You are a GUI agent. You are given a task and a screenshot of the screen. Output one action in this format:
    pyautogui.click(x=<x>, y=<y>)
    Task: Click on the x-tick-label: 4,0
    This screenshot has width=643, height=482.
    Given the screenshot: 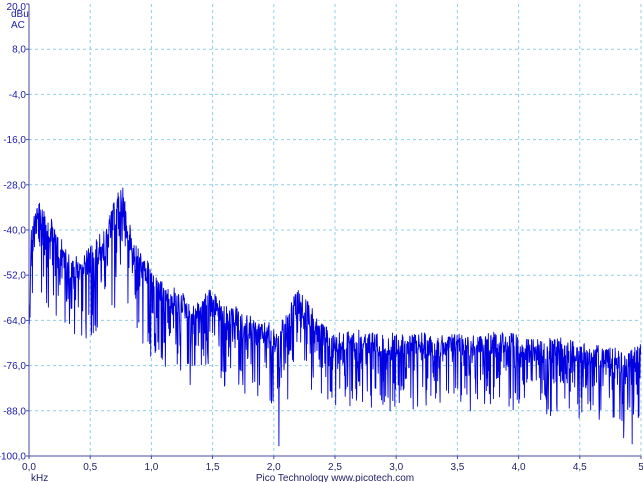 What is the action you would take?
    pyautogui.click(x=519, y=467)
    